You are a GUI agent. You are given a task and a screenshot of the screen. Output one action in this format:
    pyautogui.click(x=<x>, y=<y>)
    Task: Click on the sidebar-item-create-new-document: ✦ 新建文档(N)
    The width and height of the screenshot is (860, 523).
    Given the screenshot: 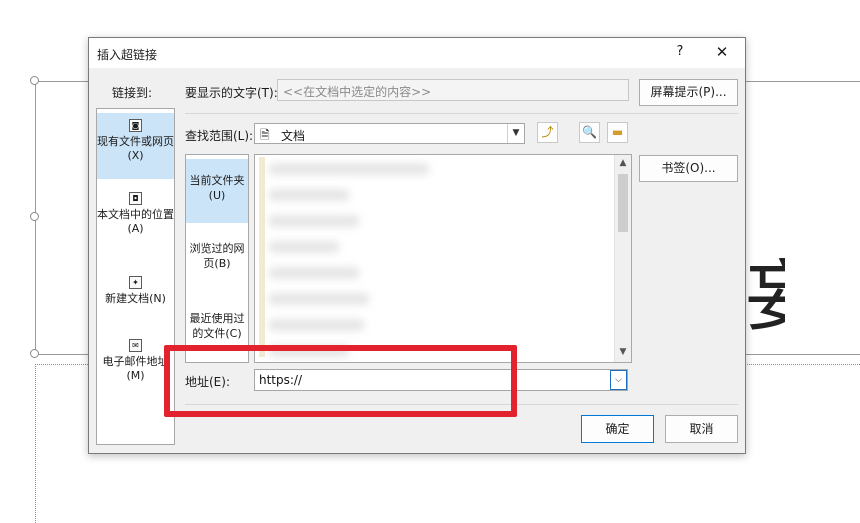 What is the action you would take?
    pyautogui.click(x=135, y=299)
    